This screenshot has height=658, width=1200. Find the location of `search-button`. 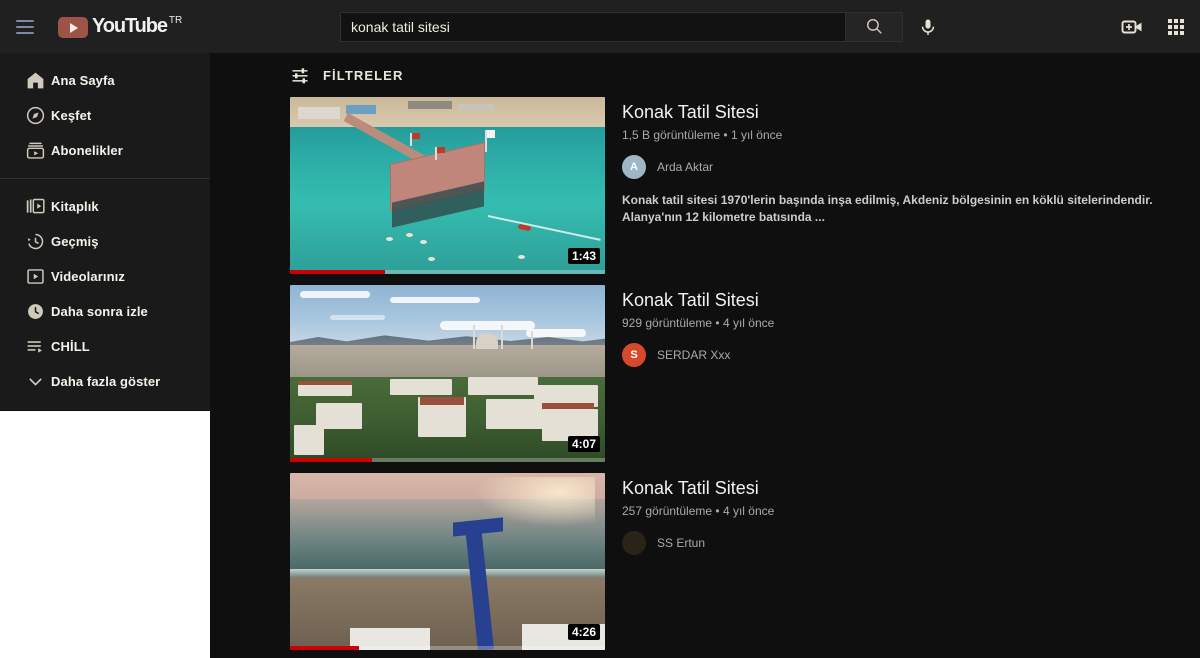

search-button is located at coordinates (874, 26).